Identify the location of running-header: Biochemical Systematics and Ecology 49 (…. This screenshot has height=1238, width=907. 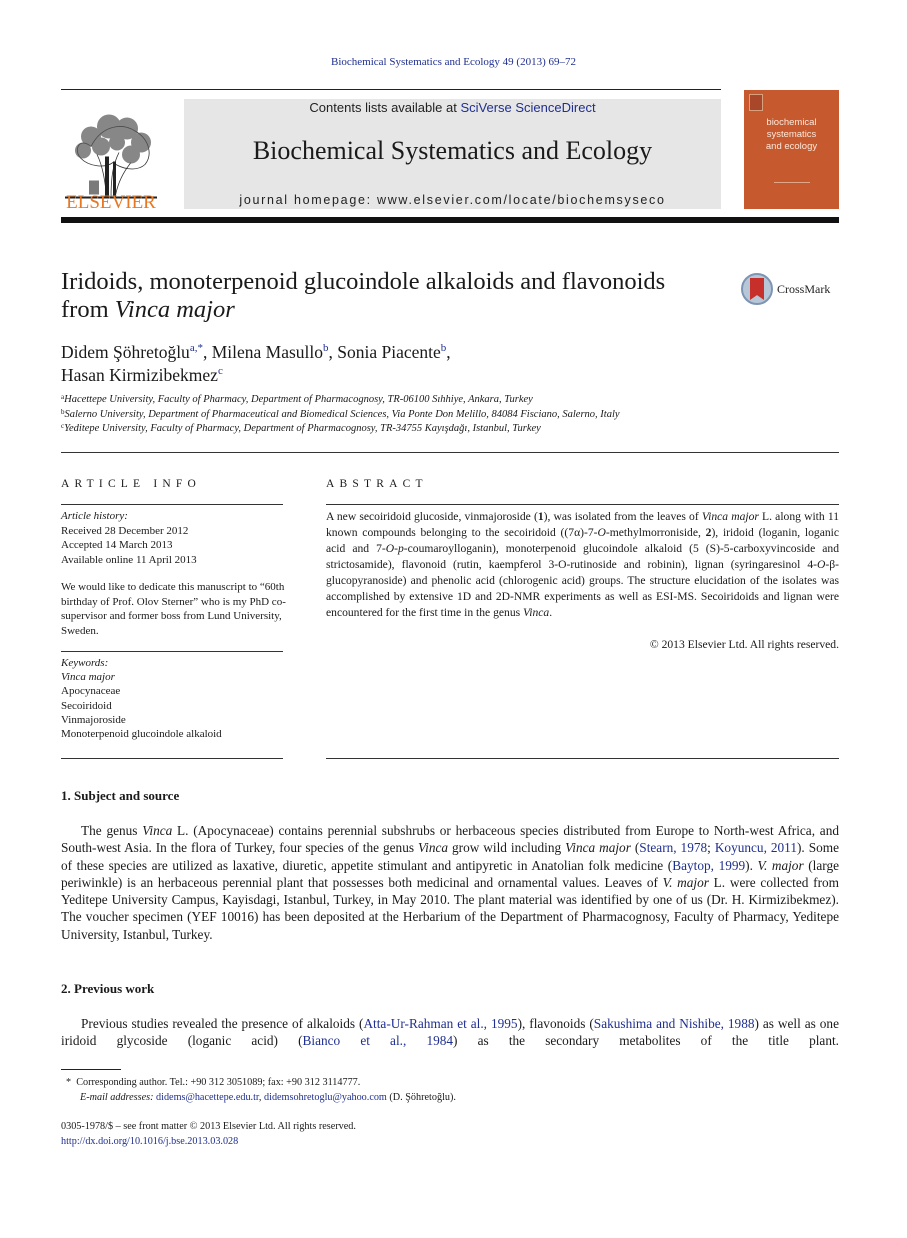
(453, 62).